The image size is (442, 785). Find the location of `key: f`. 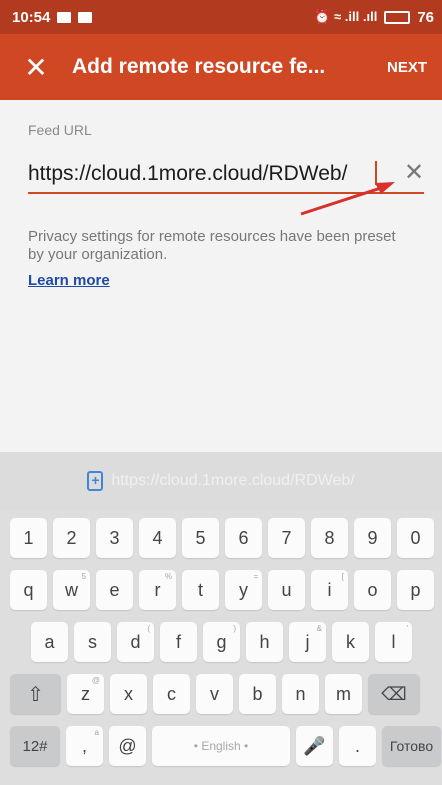

key: f is located at coordinates (178, 642).